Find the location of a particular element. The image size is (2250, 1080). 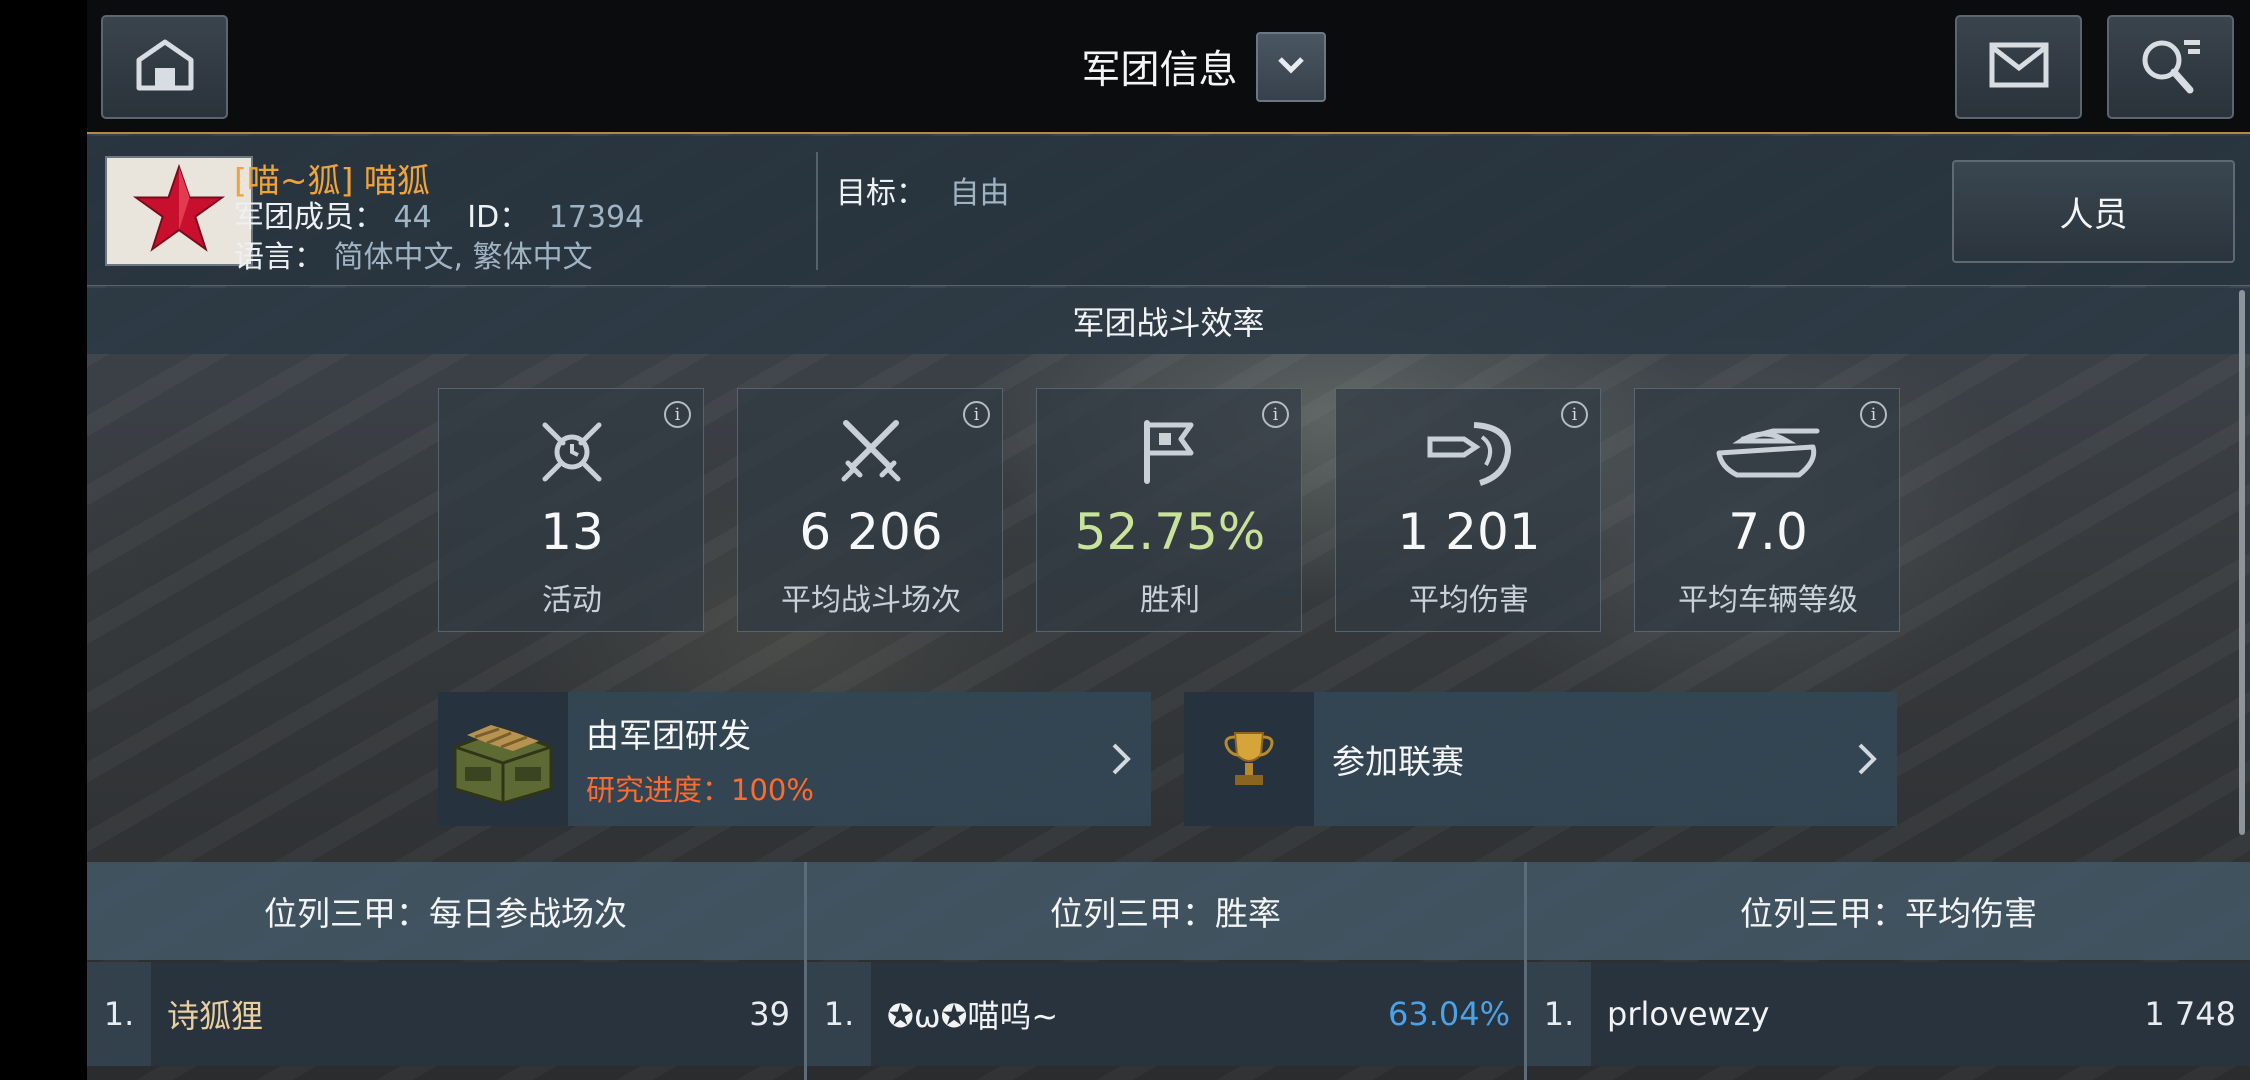

clock-swords-icon is located at coordinates (572, 454).